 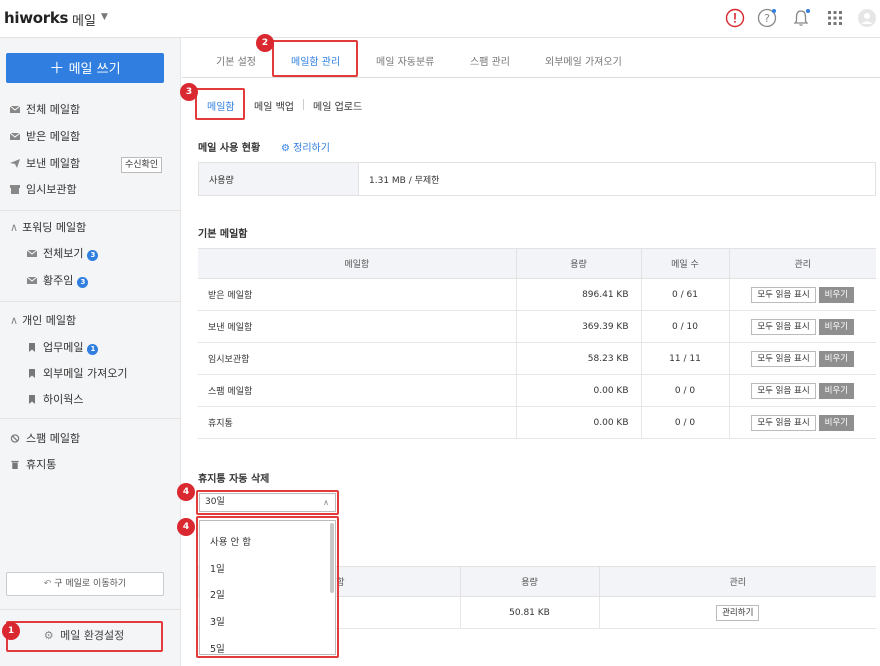 I want to click on unread-count-badge: 3, so click(x=83, y=282).